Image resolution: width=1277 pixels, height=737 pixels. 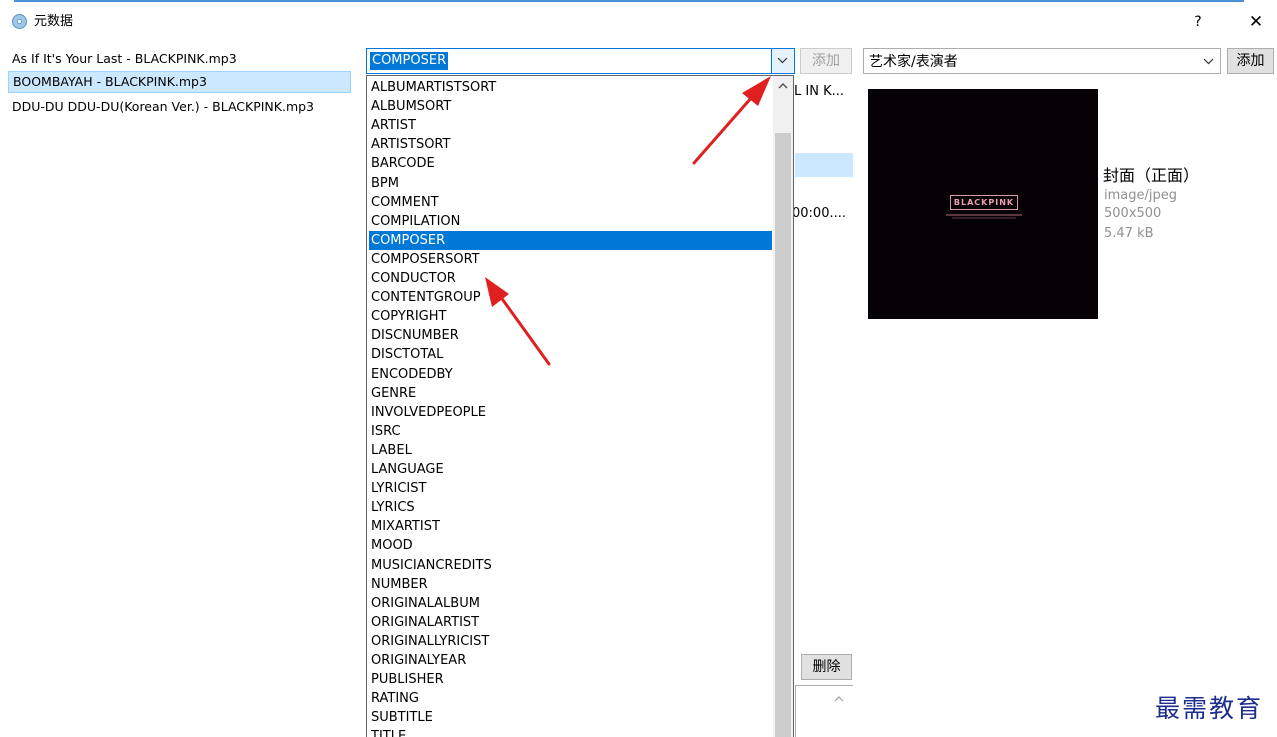 What do you see at coordinates (570, 431) in the screenshot?
I see `dropdown-option: ISRC` at bounding box center [570, 431].